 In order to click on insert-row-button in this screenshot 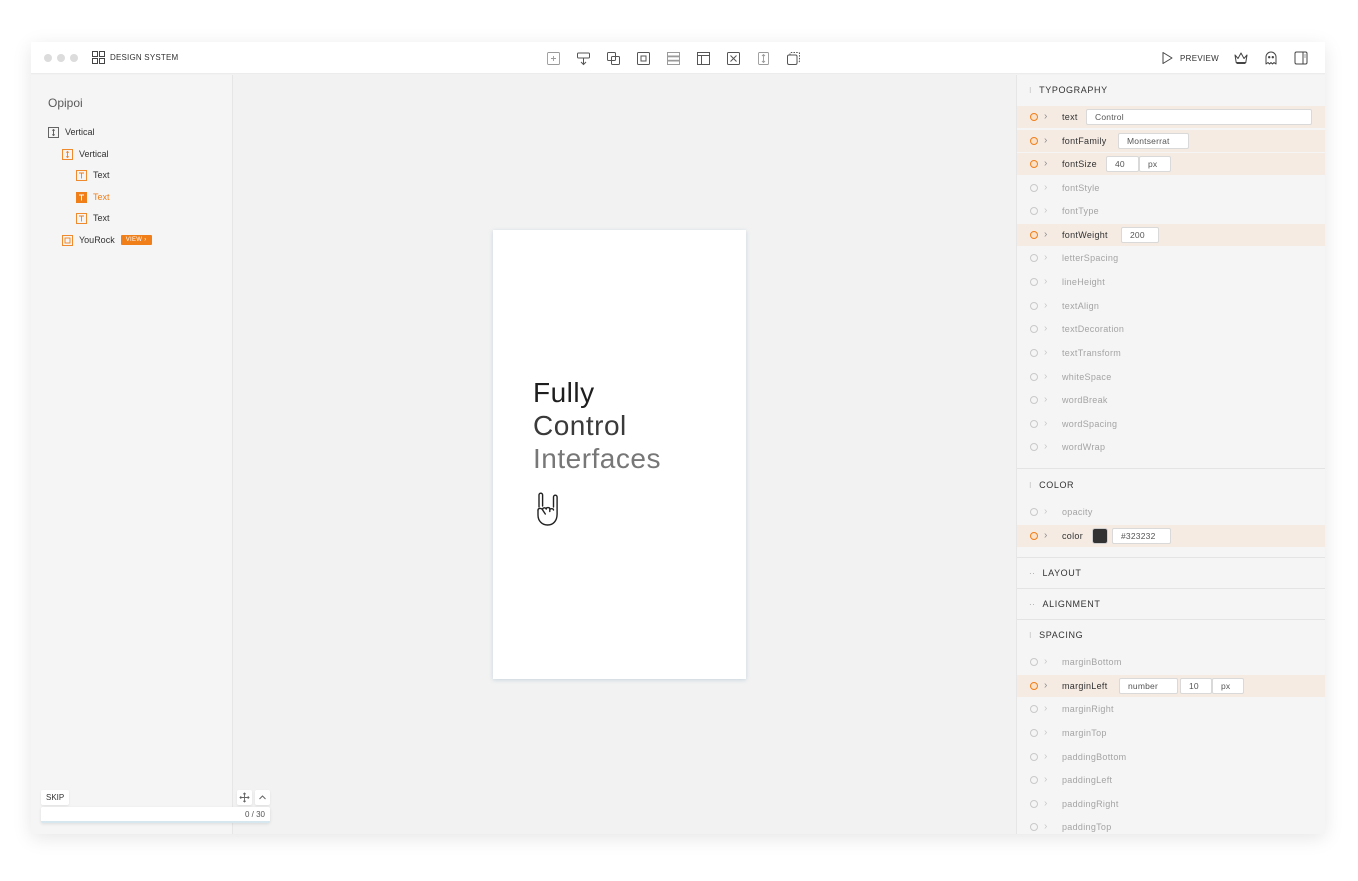, I will do `click(583, 58)`.